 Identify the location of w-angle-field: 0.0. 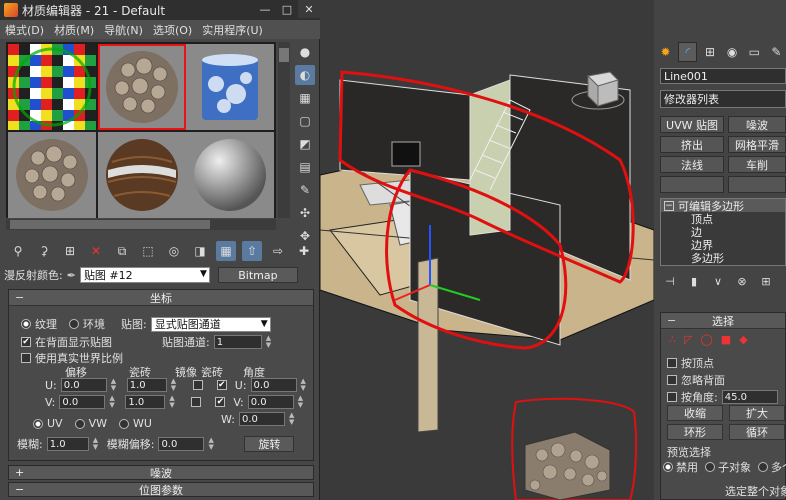
(261, 419).